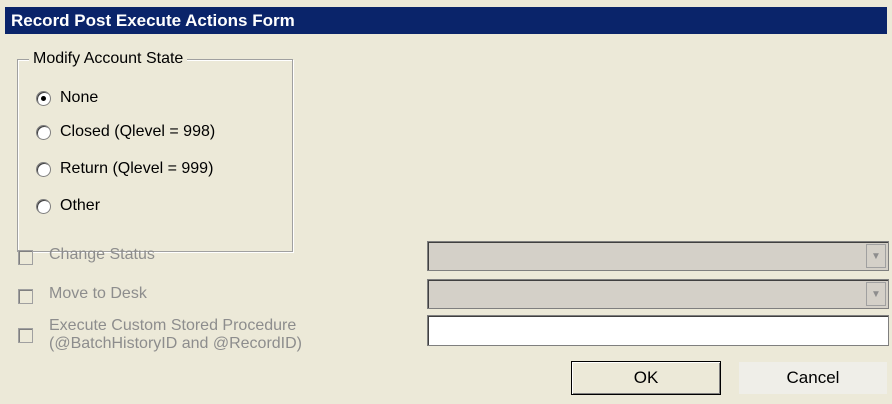 Image resolution: width=892 pixels, height=404 pixels. I want to click on radio-label-other: Other, so click(80, 205).